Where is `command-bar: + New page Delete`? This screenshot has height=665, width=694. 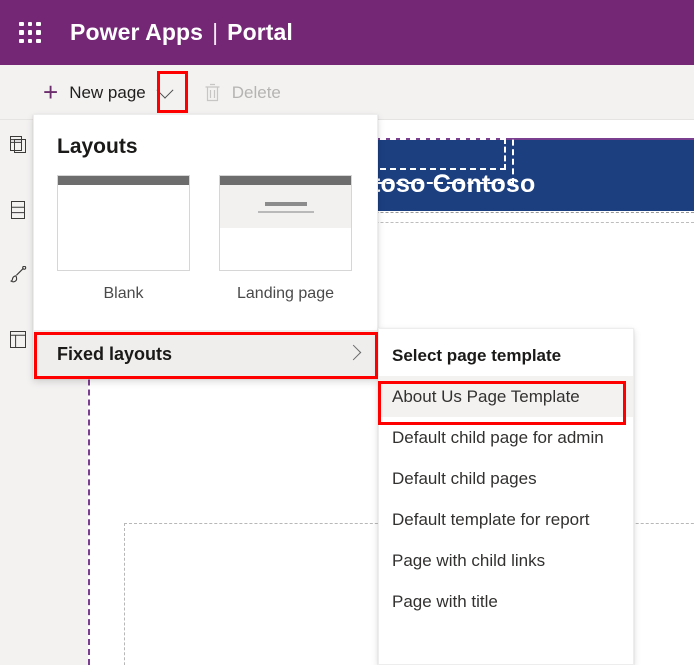 command-bar: + New page Delete is located at coordinates (347, 92).